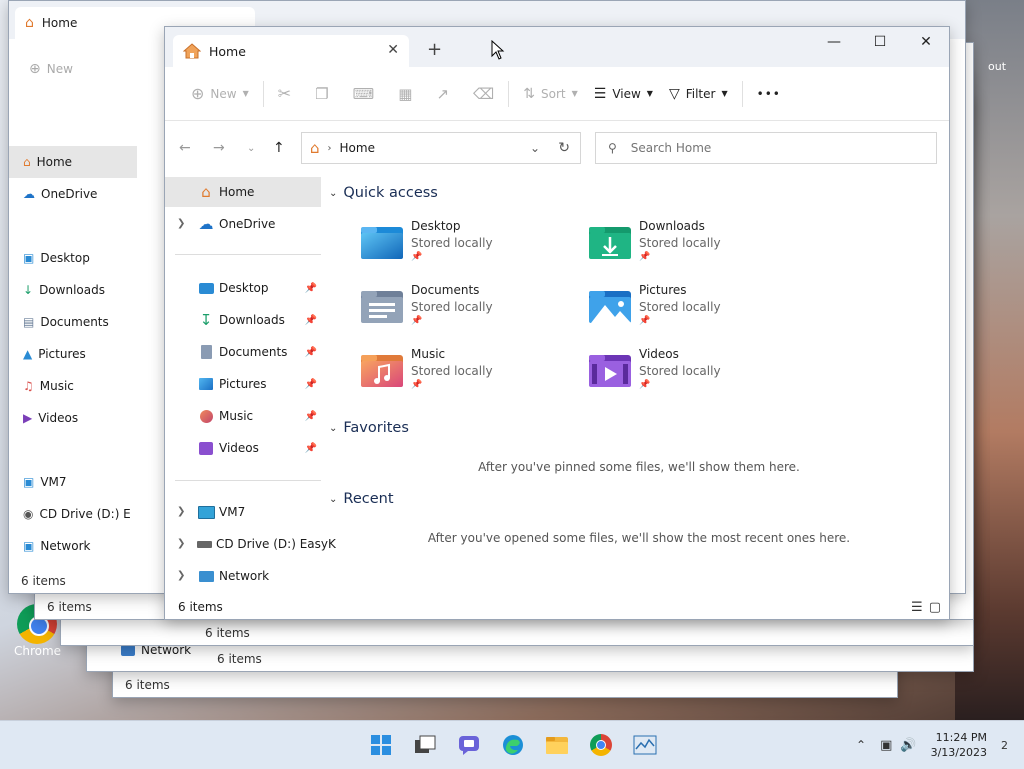 Image resolution: width=1024 pixels, height=769 pixels. What do you see at coordinates (926, 42) in the screenshot?
I see `close-button: ✕` at bounding box center [926, 42].